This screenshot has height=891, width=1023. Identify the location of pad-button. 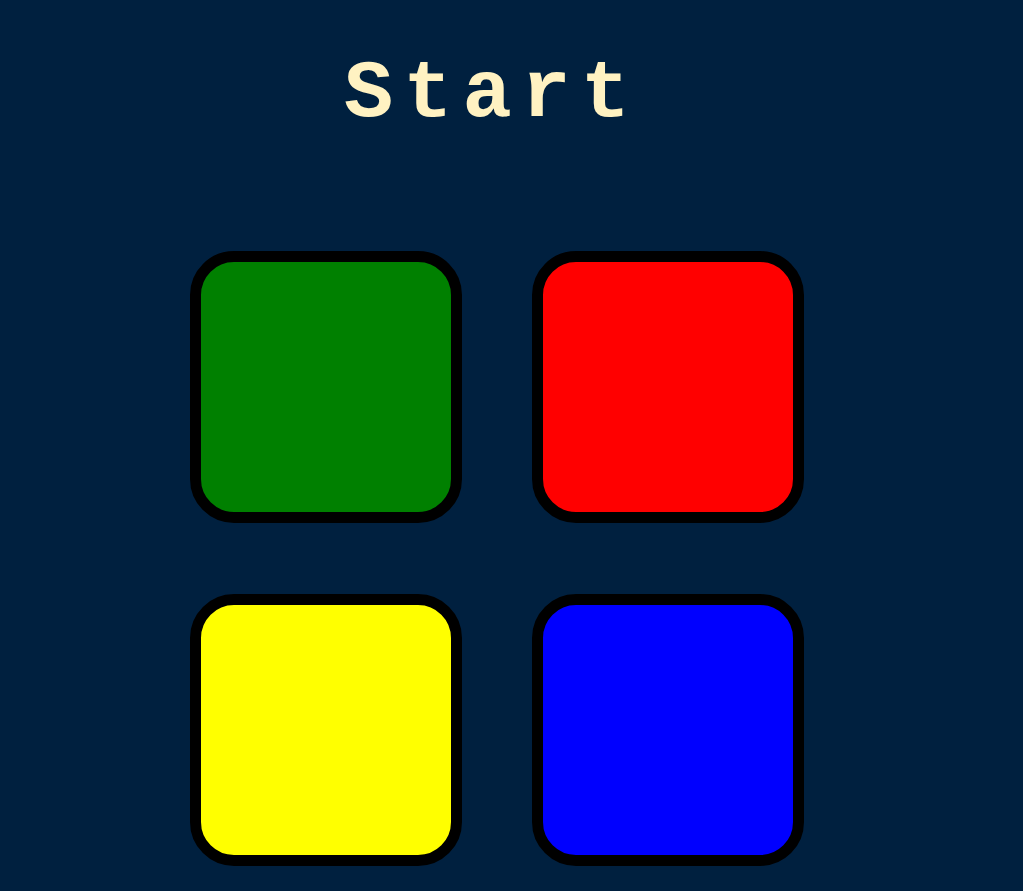
(326, 730).